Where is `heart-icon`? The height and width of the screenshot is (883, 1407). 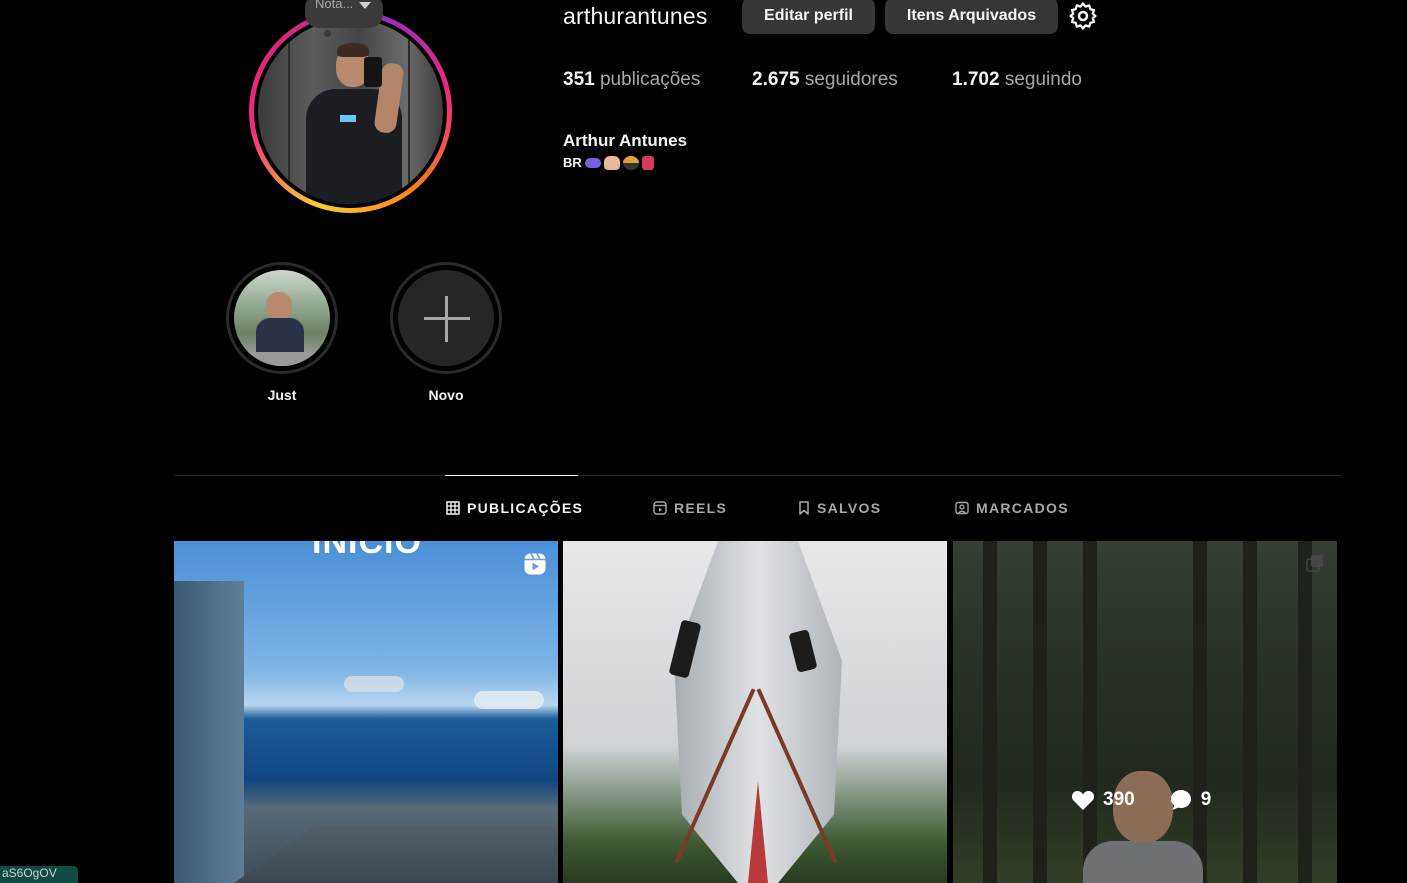 heart-icon is located at coordinates (1083, 800).